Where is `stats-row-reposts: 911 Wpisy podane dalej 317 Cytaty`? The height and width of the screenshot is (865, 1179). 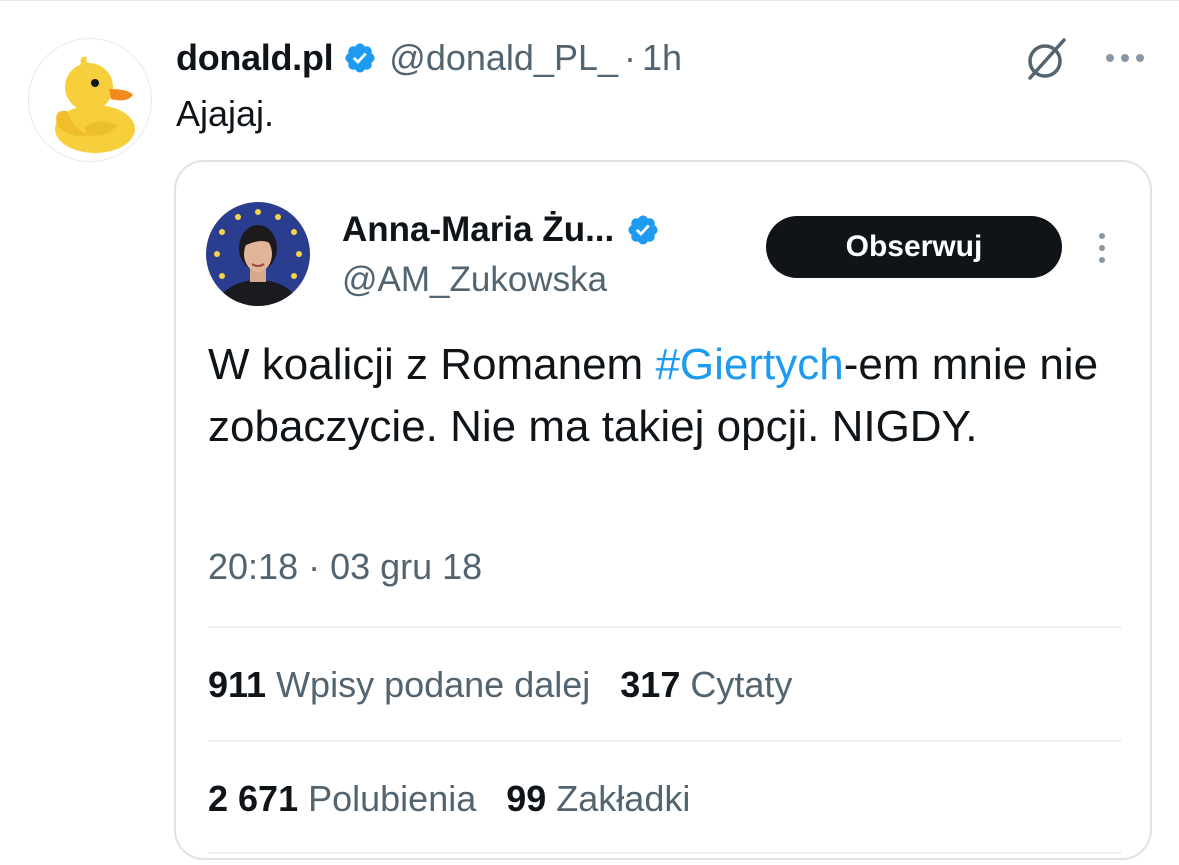 stats-row-reposts: 911 Wpisy podane dalej 317 Cytaty is located at coordinates (515, 685).